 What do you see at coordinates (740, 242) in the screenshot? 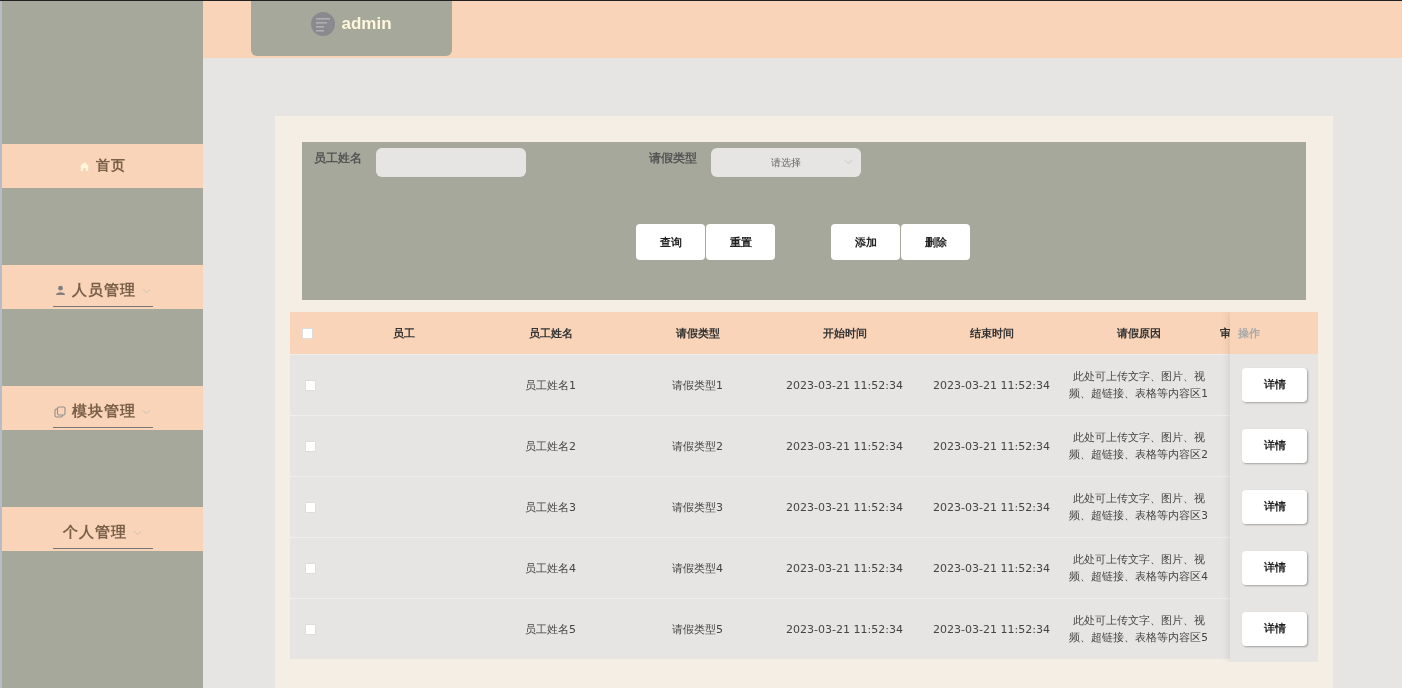
I see `action-button: 重置` at bounding box center [740, 242].